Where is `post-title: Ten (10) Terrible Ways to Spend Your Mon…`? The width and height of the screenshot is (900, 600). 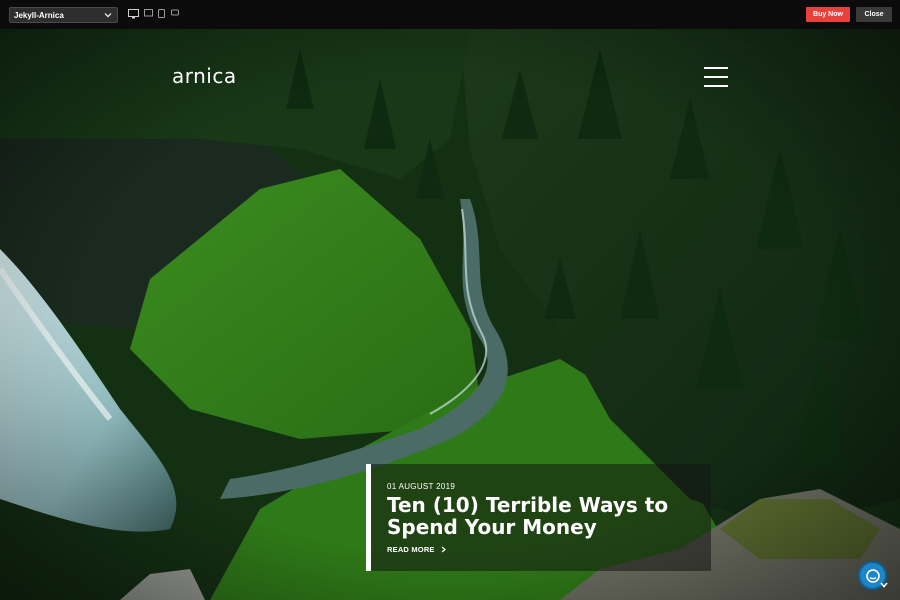 post-title: Ten (10) Terrible Ways to Spend Your Mon… is located at coordinates (544, 516).